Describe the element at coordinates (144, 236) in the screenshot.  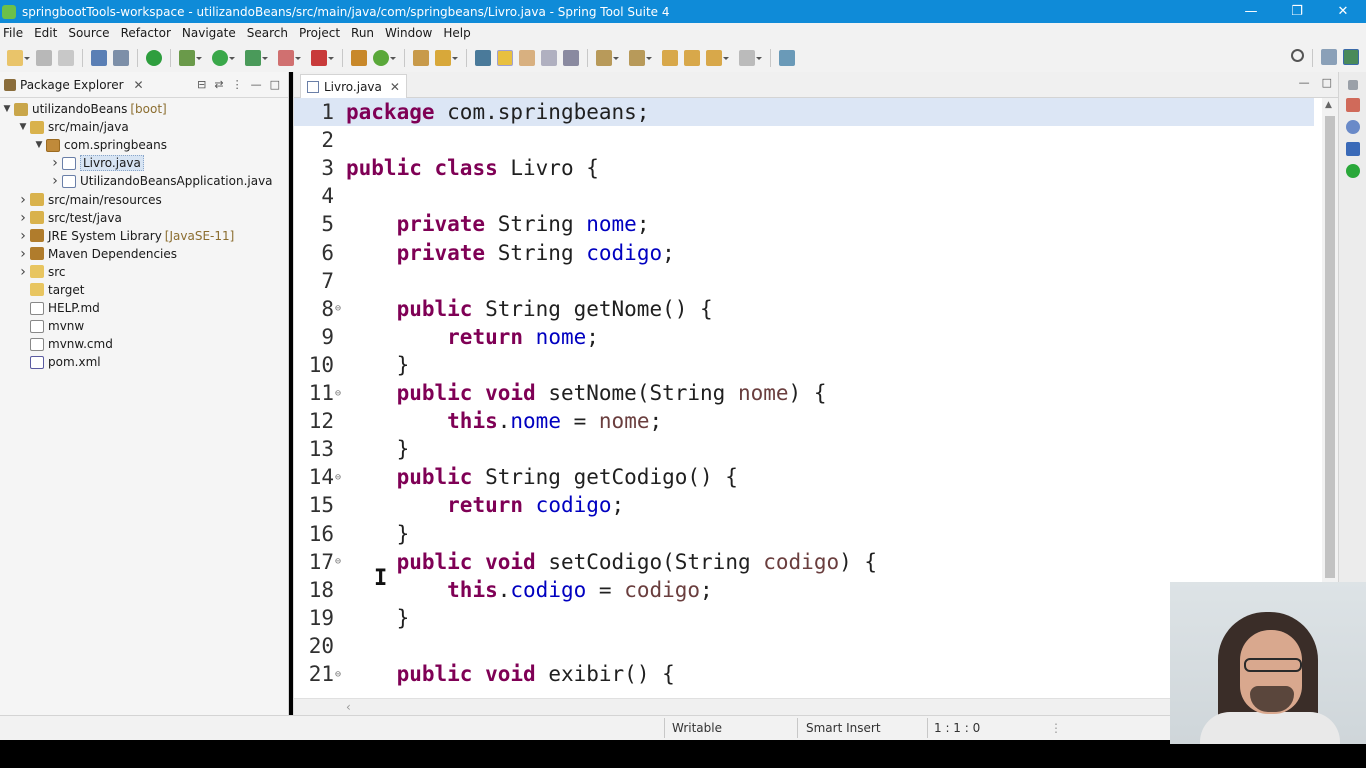
I see `tree-item: › JRE System Library [JavaSE-11]` at that location.